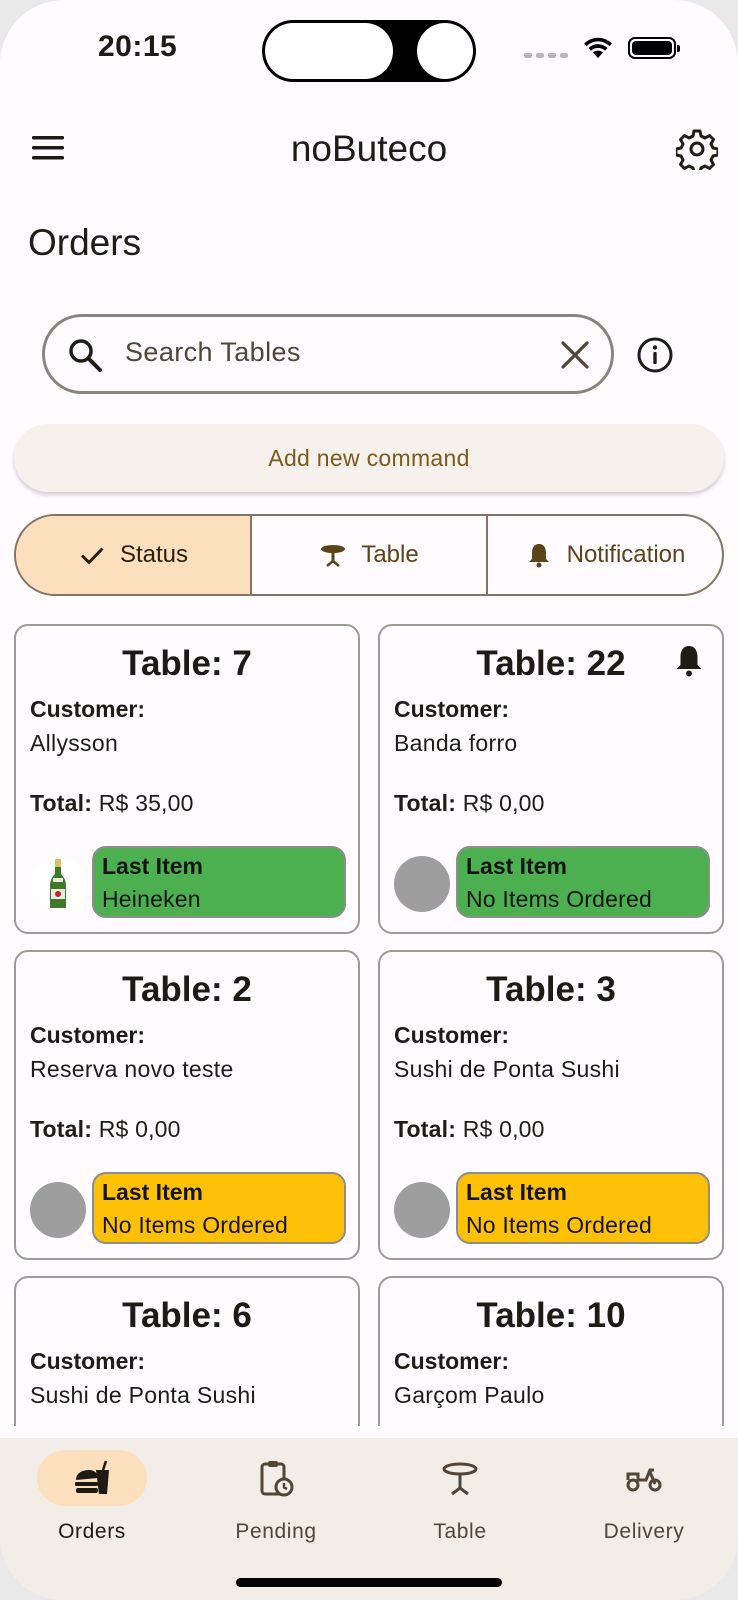  Describe the element at coordinates (154, 554) in the screenshot. I see `filter-status-label: Status` at that location.